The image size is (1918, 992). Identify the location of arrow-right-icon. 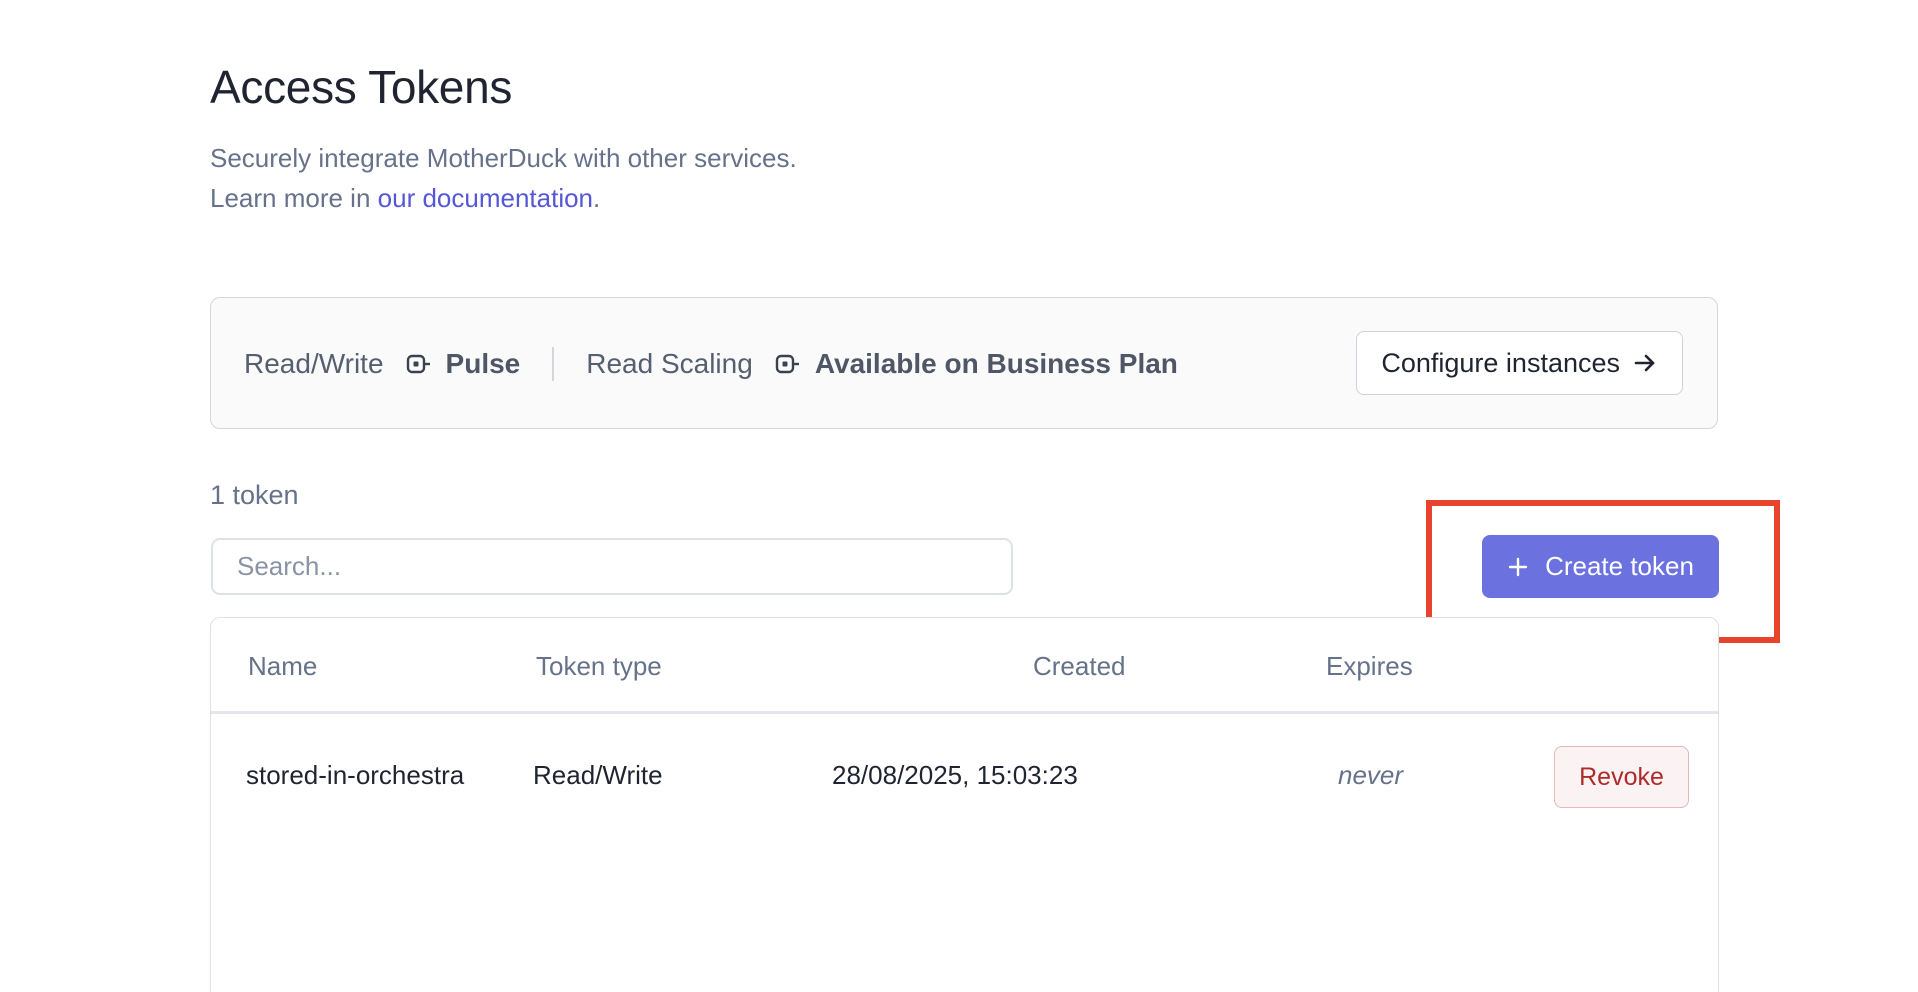
(1644, 363).